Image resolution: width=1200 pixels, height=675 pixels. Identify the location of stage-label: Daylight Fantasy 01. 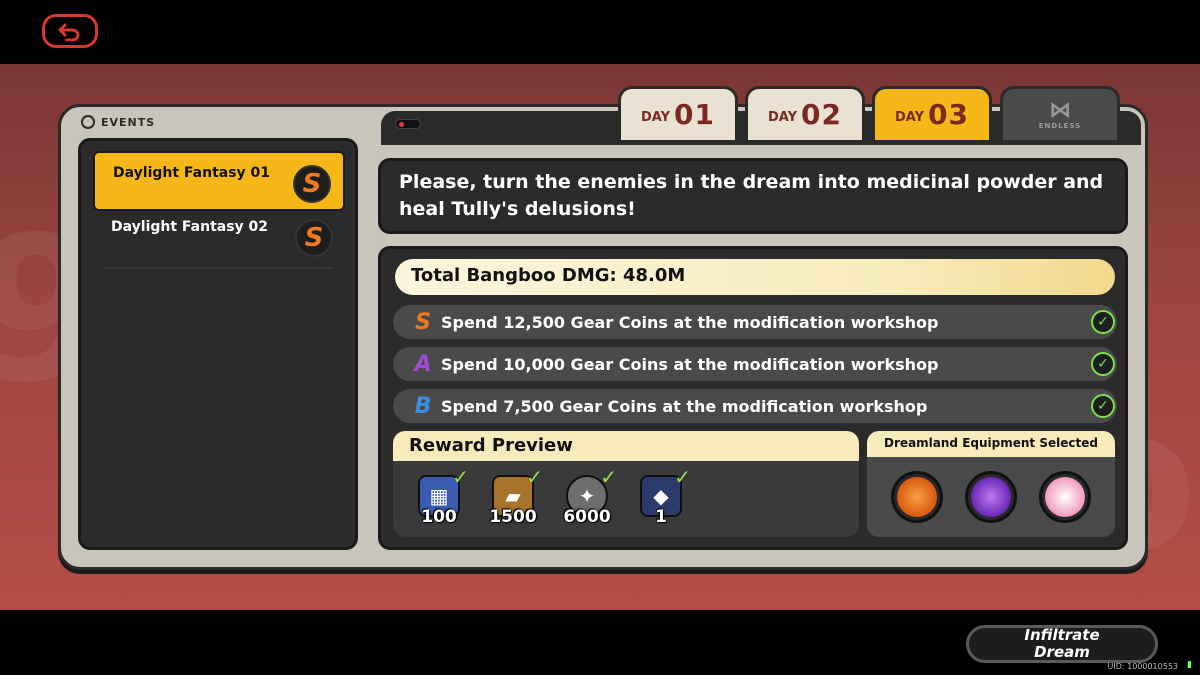
(192, 173).